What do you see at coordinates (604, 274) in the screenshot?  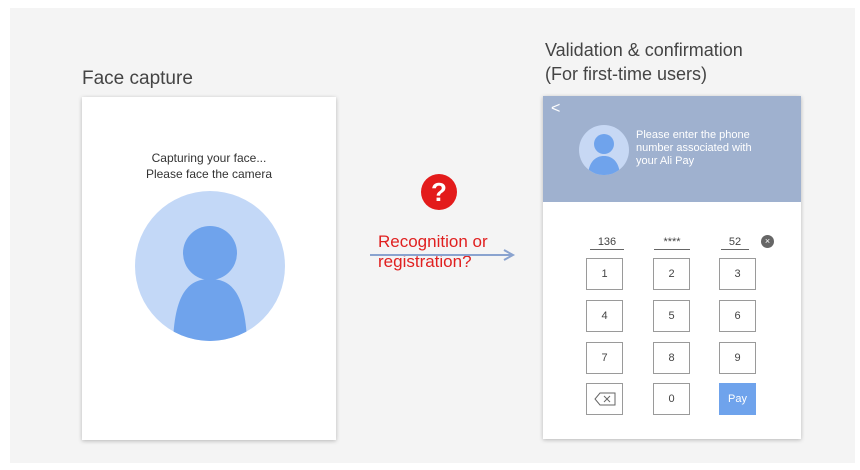 I see `key-1: 1` at bounding box center [604, 274].